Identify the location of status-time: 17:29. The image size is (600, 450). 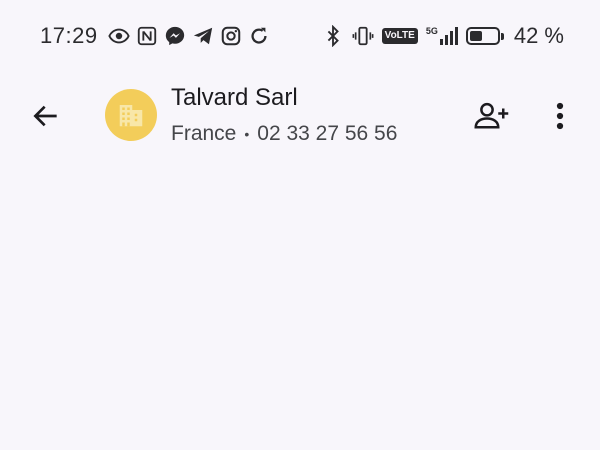
(69, 35).